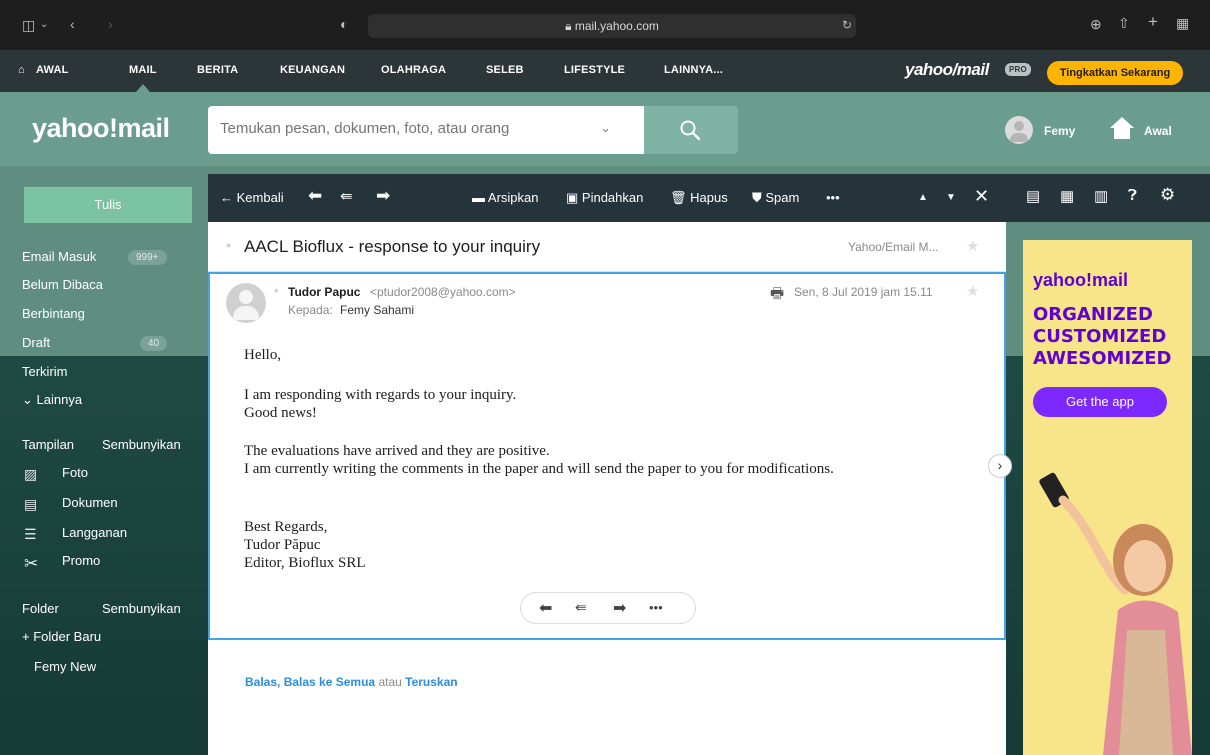 This screenshot has width=1210, height=755. I want to click on print-icon: 🖶︎, so click(777, 295).